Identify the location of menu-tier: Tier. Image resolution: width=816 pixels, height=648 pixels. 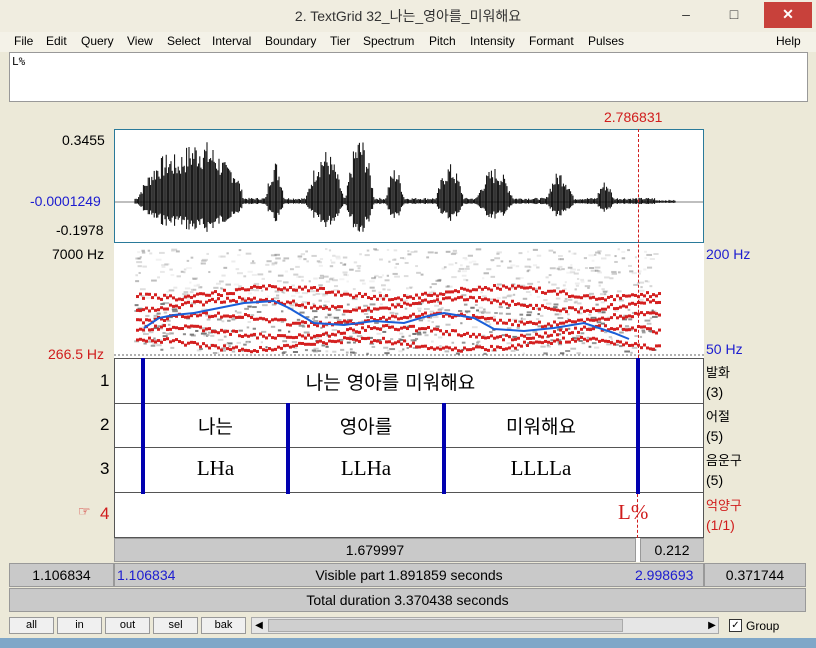
(340, 41).